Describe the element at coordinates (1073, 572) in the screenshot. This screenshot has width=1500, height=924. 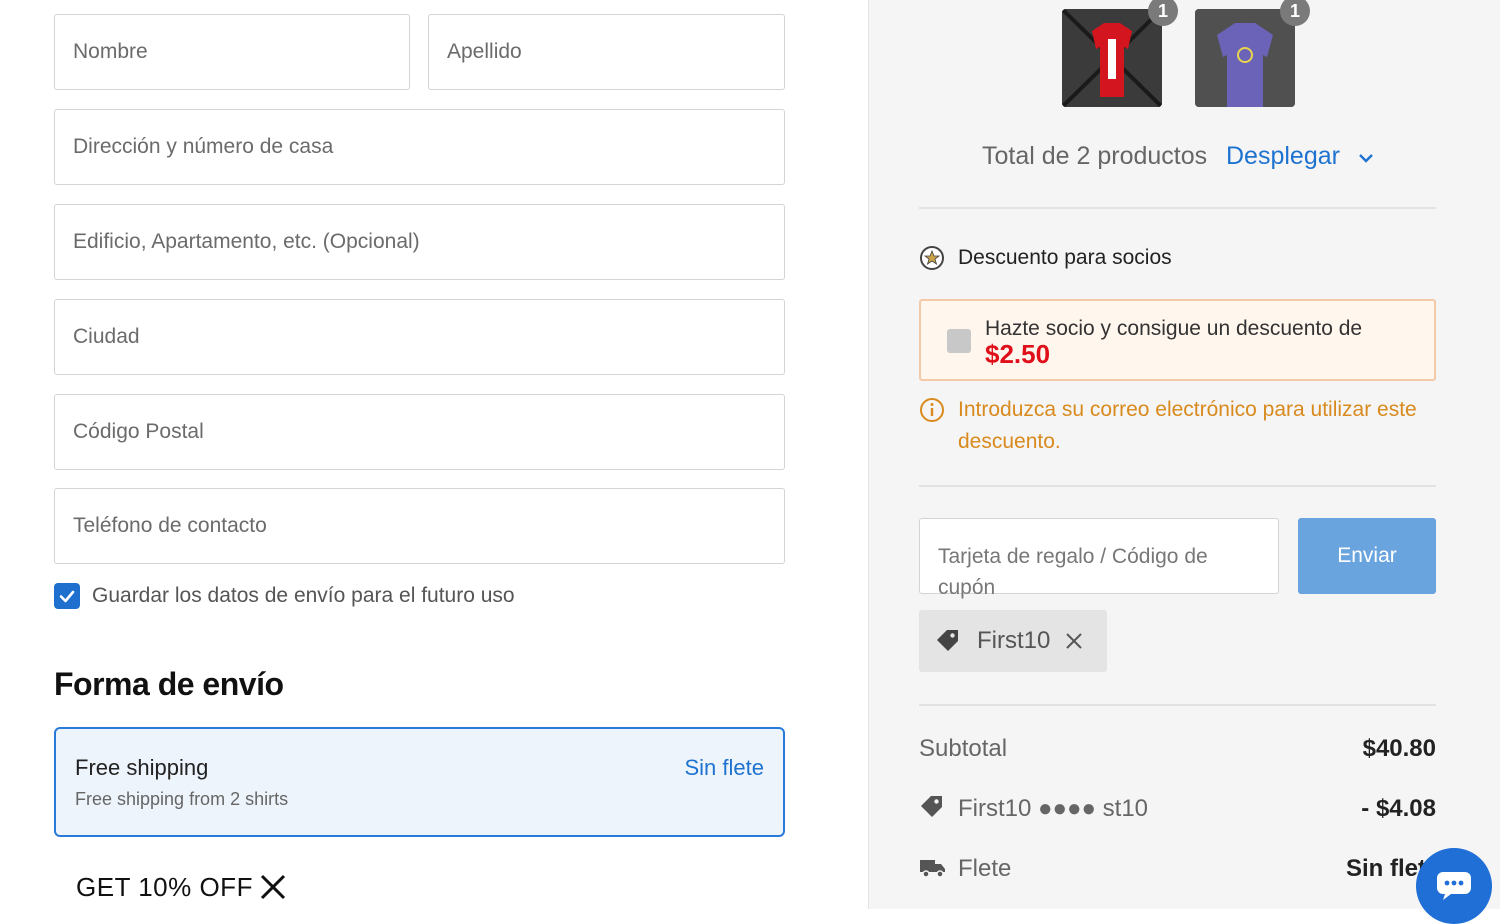
I see `coupon-placeholder: Tarjeta de regalo / Código de cupón` at that location.